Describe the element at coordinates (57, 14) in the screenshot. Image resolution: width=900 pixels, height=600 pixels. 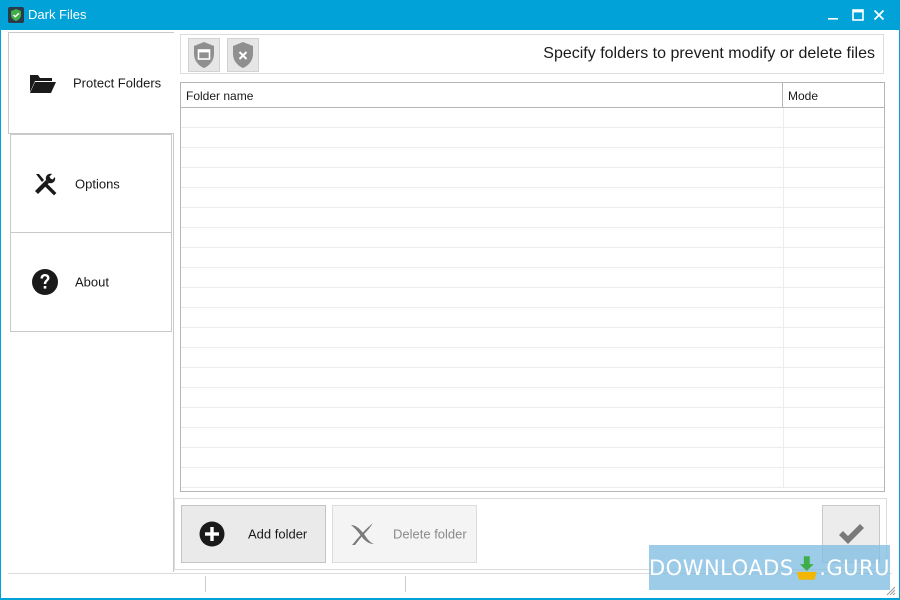
I see `window-title: Dark Files` at that location.